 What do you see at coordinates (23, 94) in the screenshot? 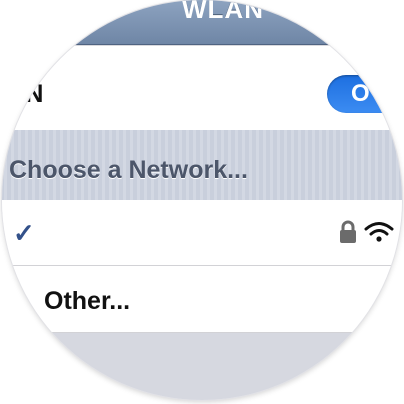
I see `wlan-label: LAN` at bounding box center [23, 94].